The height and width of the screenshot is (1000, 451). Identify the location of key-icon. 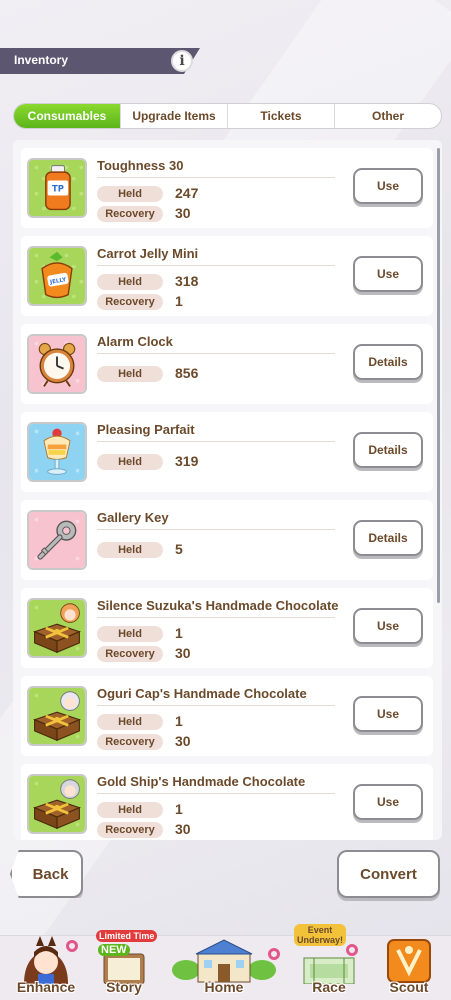
(57, 540).